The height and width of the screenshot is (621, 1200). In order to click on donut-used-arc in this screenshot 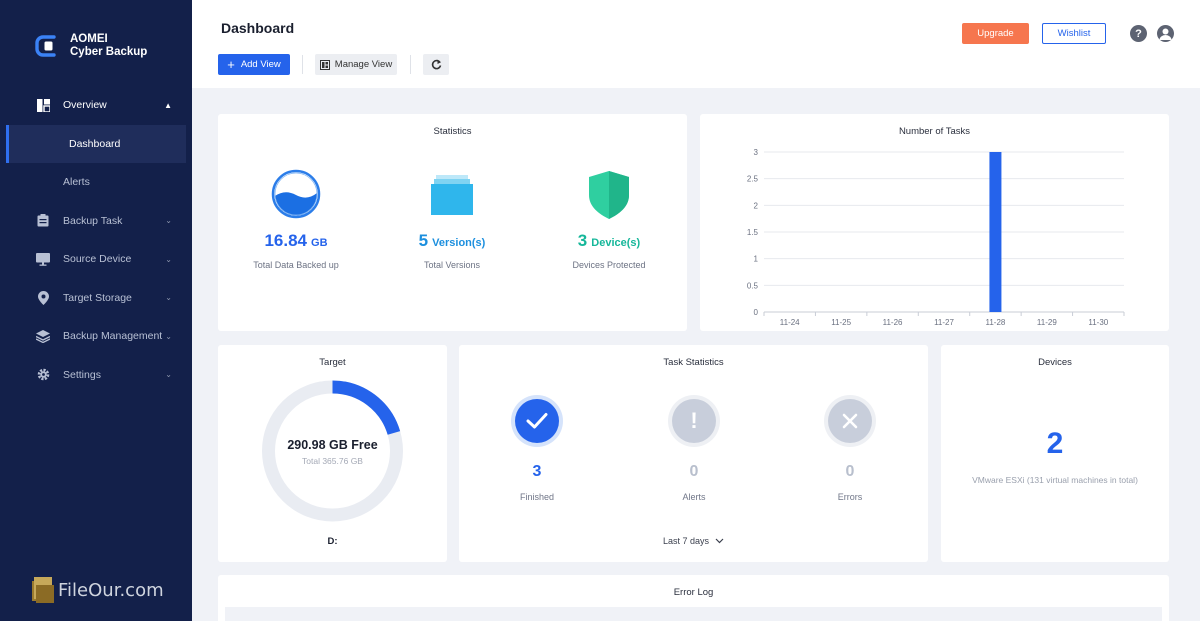, I will do `click(366, 408)`.